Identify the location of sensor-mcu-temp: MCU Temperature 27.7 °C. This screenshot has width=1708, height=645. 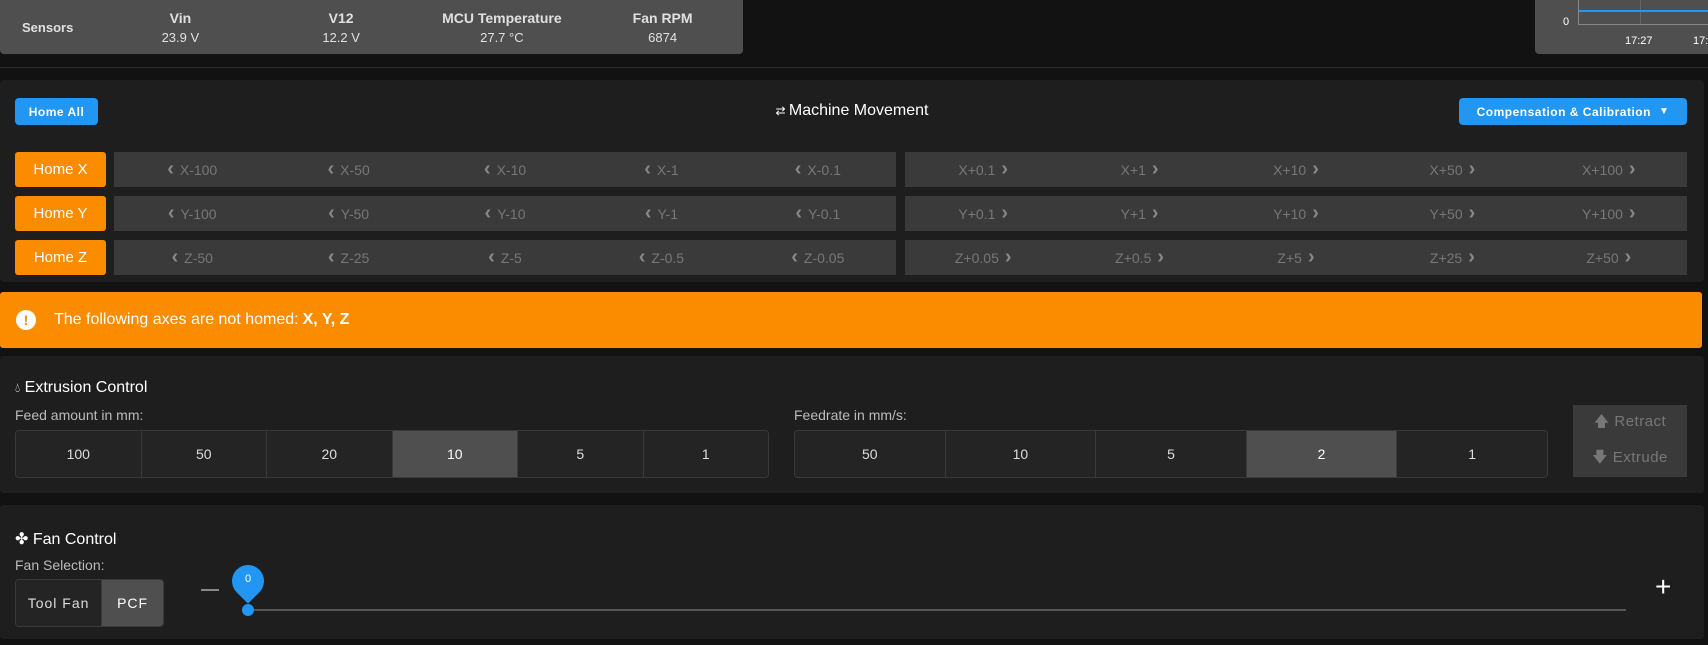
(502, 27).